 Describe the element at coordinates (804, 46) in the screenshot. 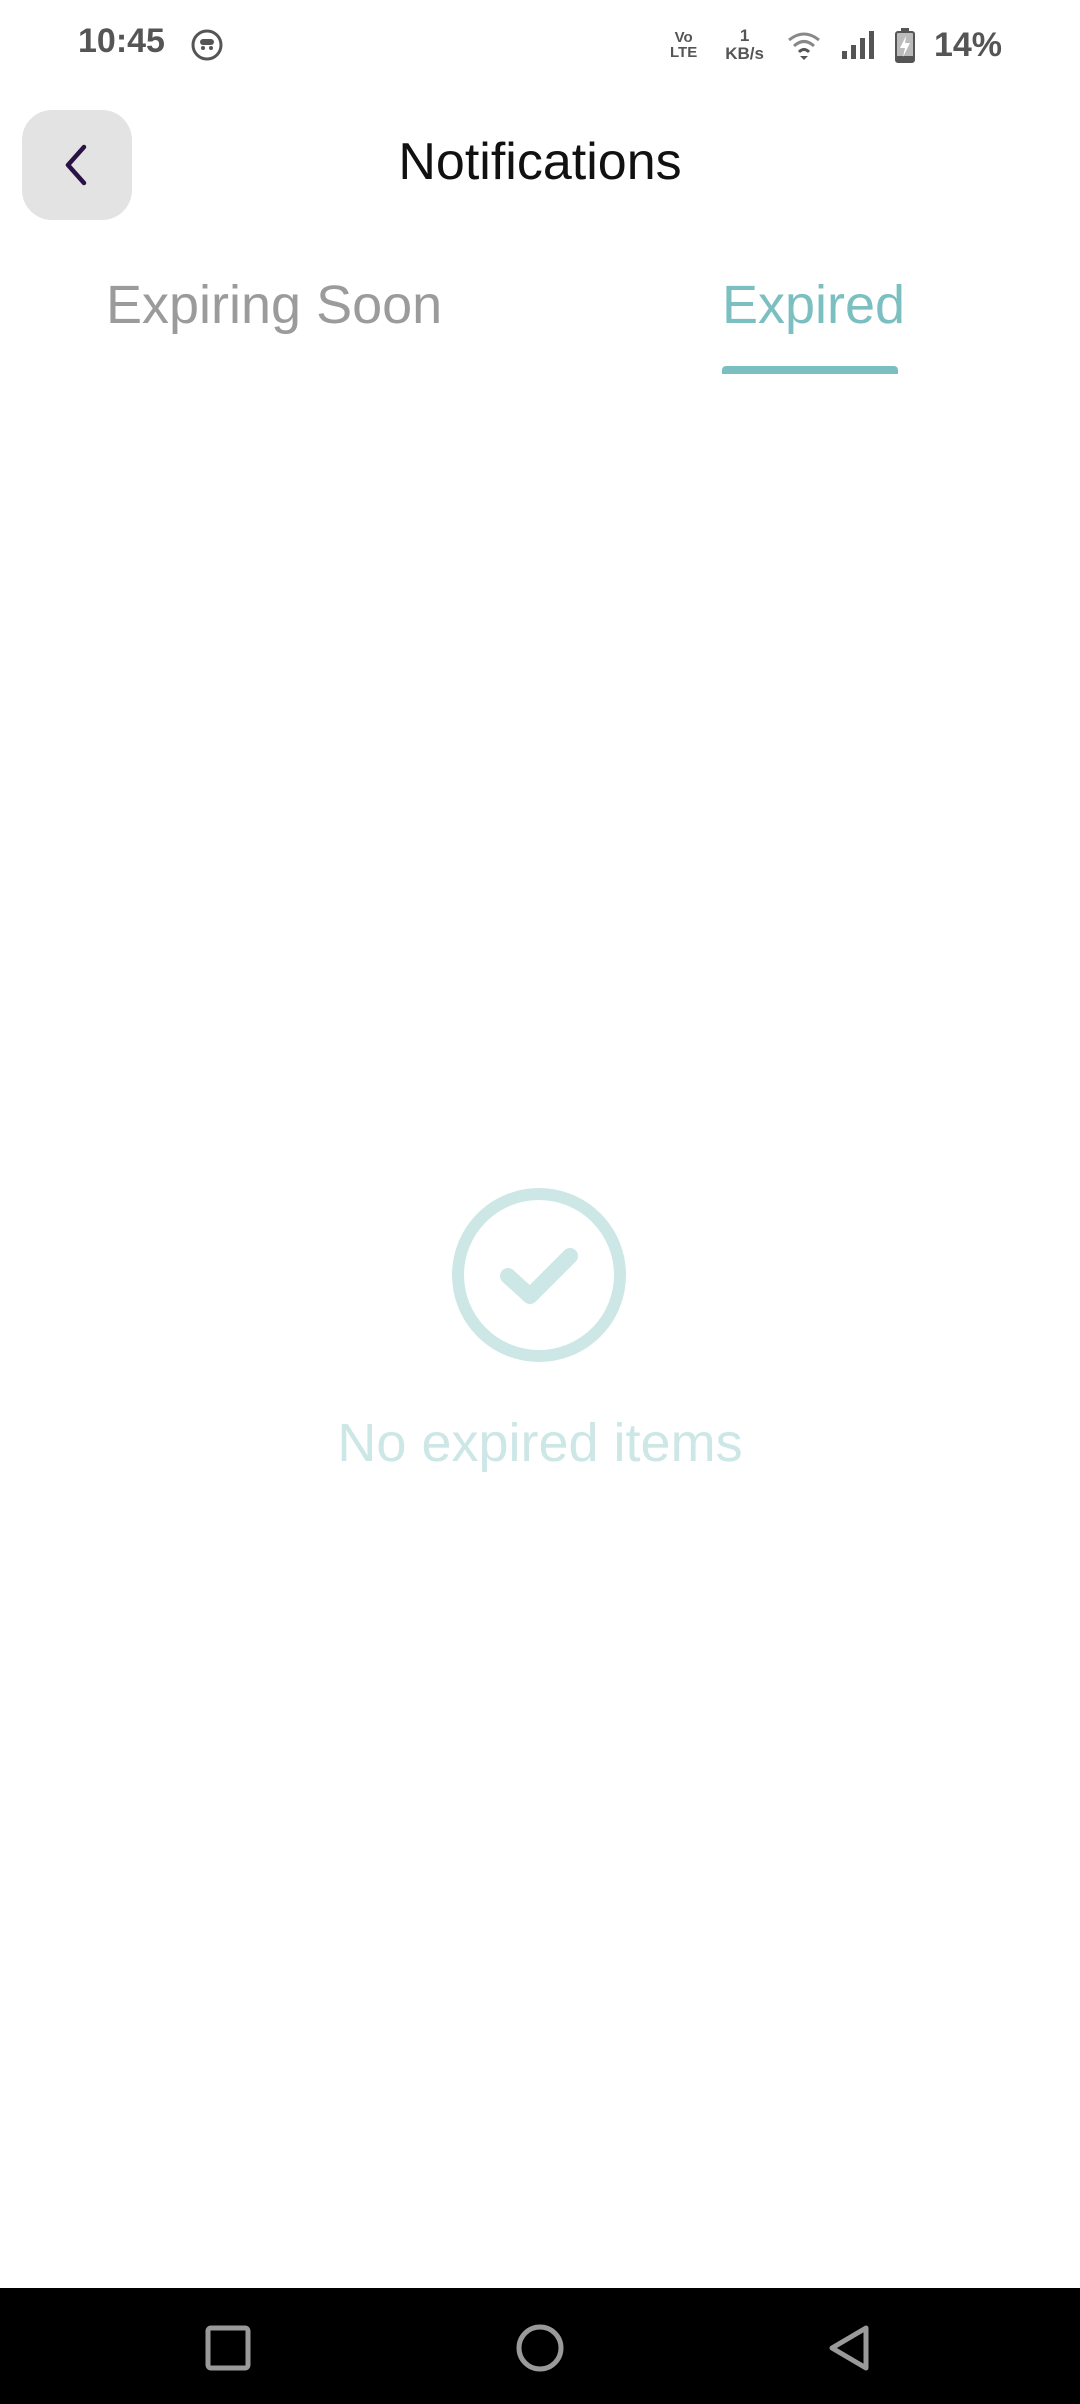

I see `wifi-icon` at that location.